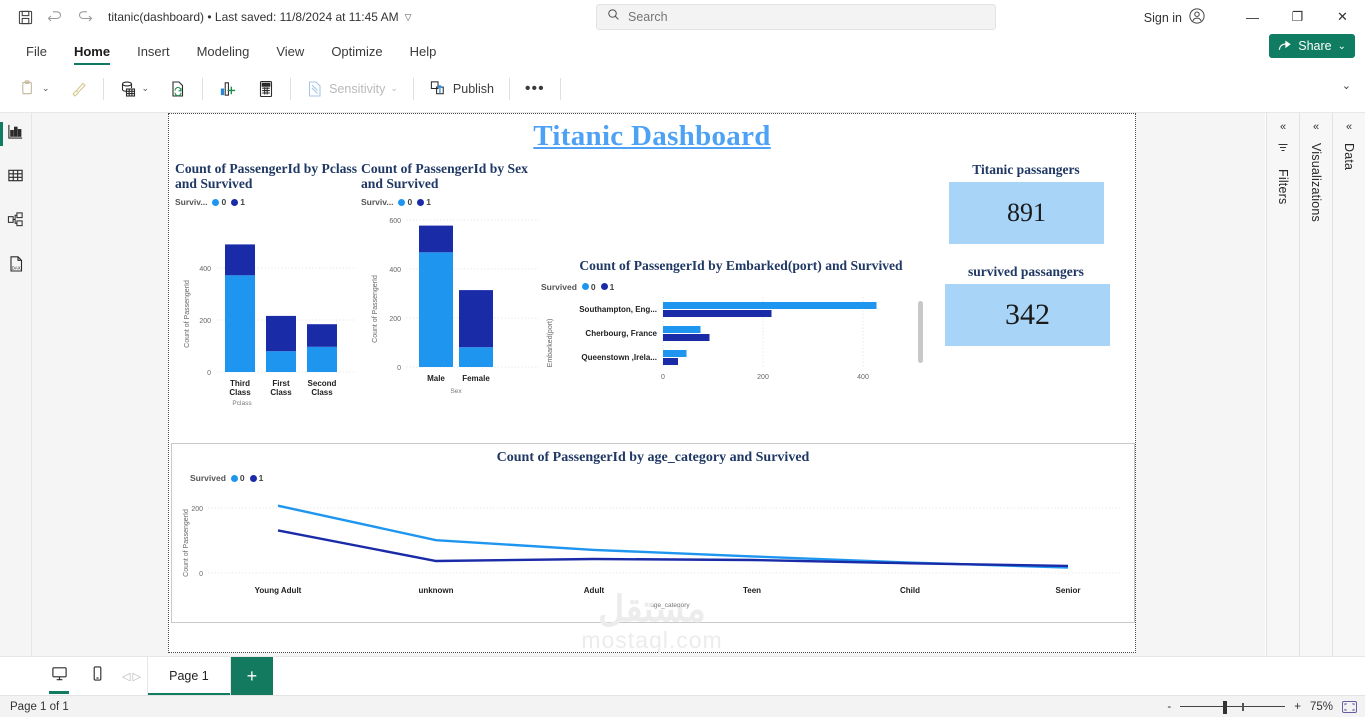  What do you see at coordinates (1349, 127) in the screenshot?
I see `expand-data-chevron-icon: «` at bounding box center [1349, 127].